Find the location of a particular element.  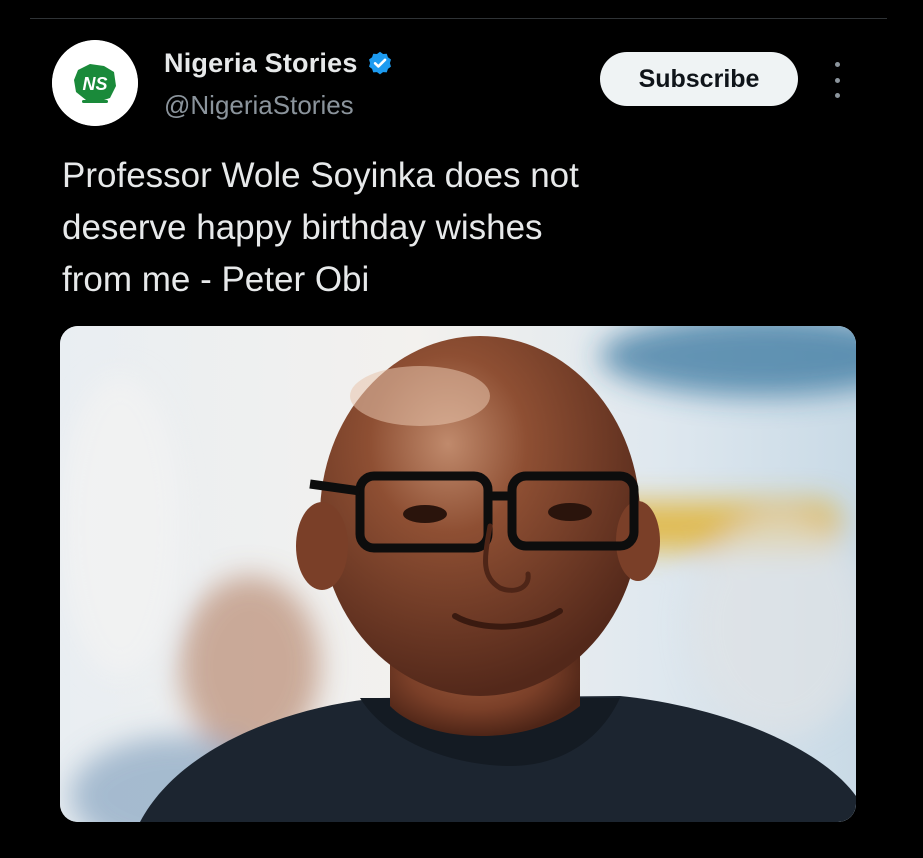

nigeria-stories-logo-icon: NS is located at coordinates (95, 83).